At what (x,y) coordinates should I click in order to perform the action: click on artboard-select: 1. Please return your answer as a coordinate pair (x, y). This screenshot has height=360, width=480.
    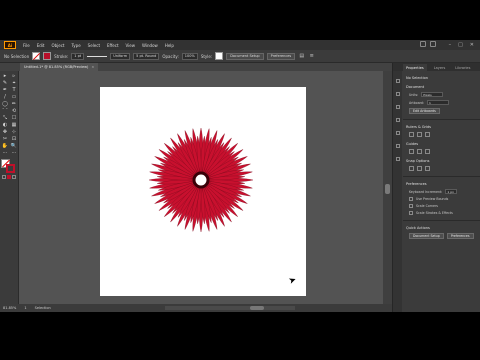
    Looking at the image, I should click on (438, 102).